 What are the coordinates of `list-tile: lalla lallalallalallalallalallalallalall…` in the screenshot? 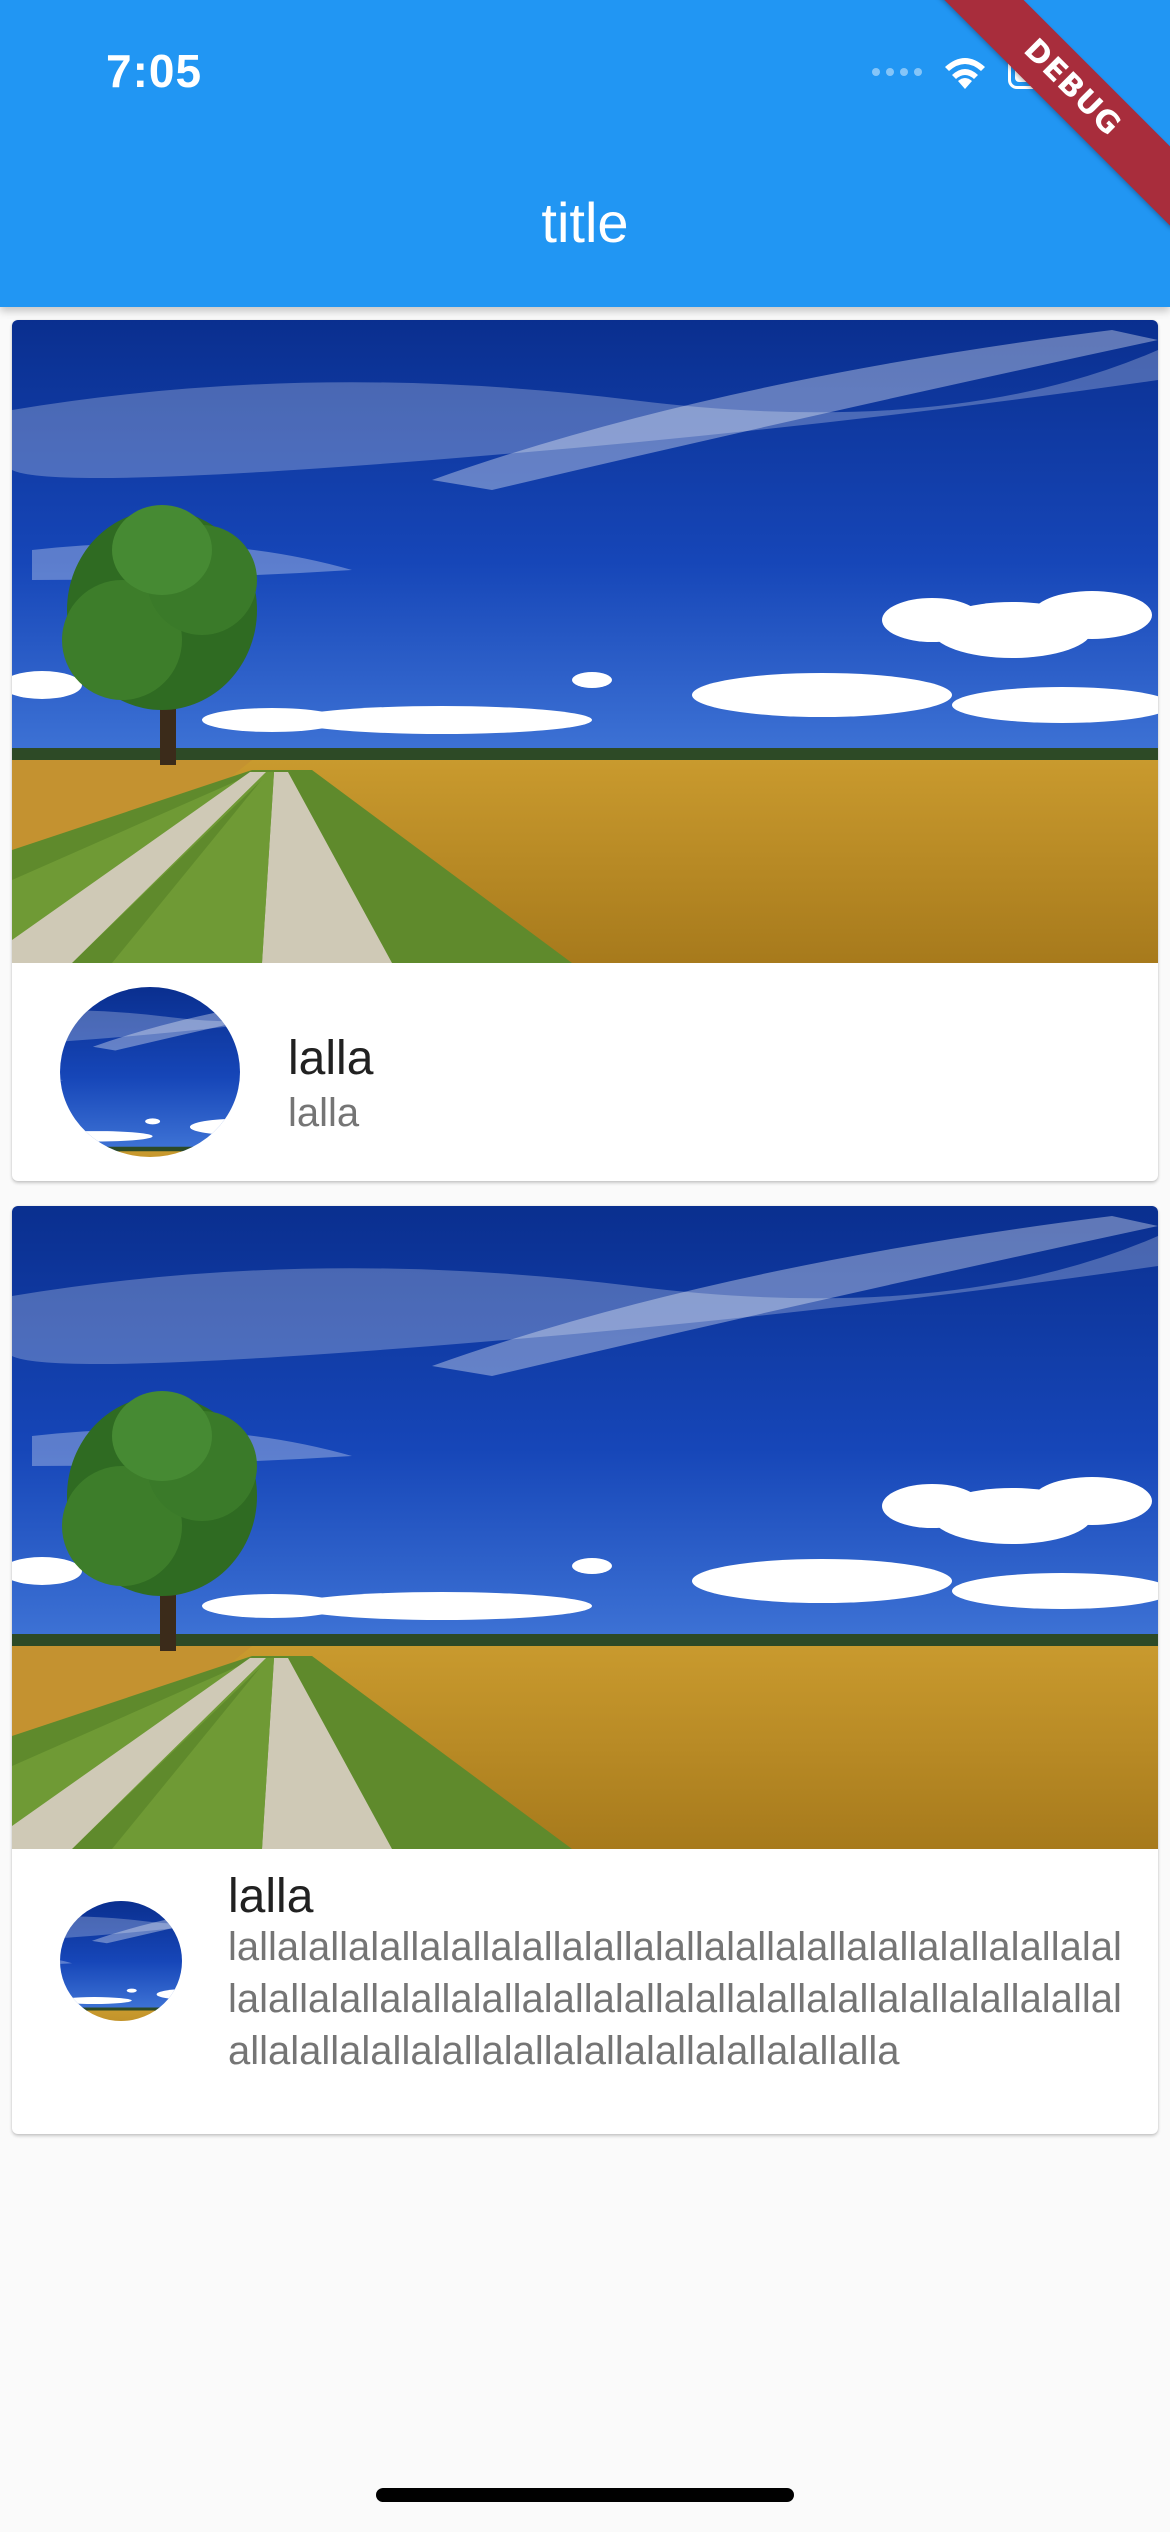 It's located at (585, 1991).